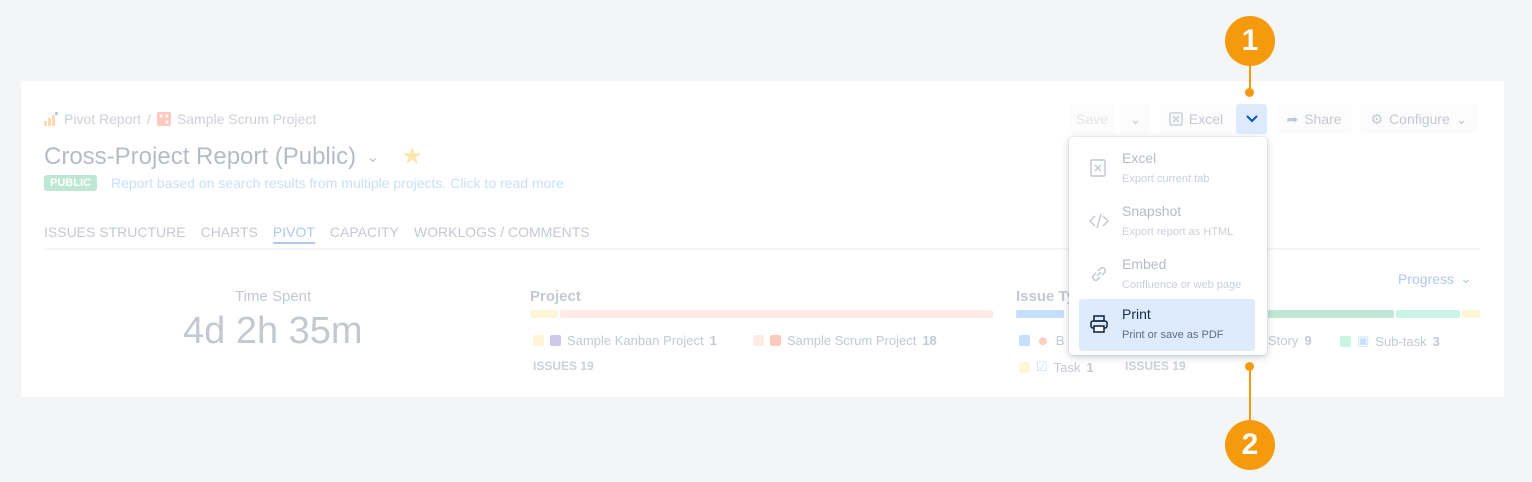 The image size is (1532, 482). What do you see at coordinates (1390, 341) in the screenshot?
I see `legend-item-subtask: ▣ Sub-task 3` at bounding box center [1390, 341].